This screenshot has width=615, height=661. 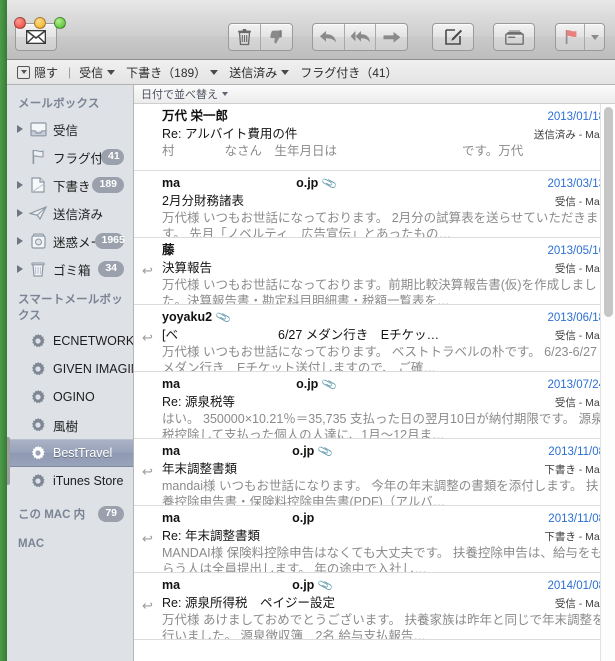 I want to click on sidebar-scroll-indicator, so click(x=8, y=461).